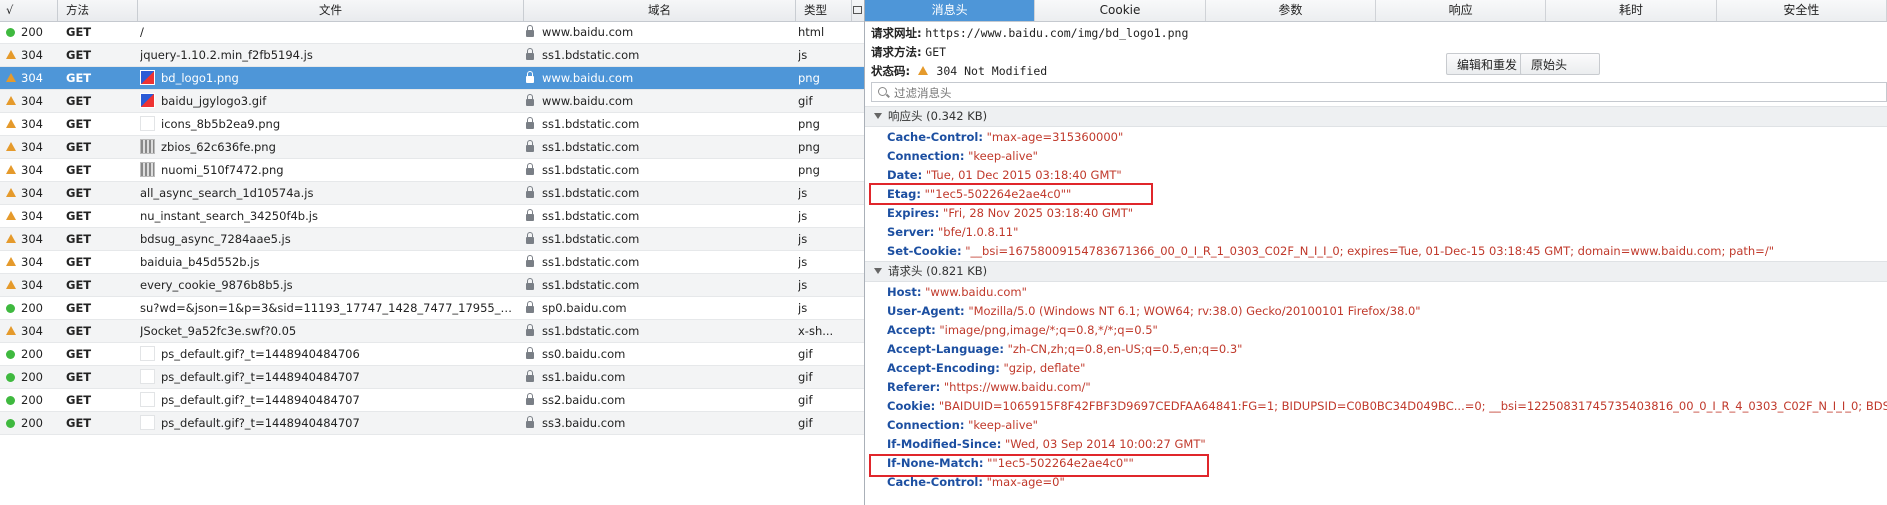  What do you see at coordinates (432, 78) in the screenshot?
I see `request-row: 304 GET bd_logo1.png www.baidu.com png` at bounding box center [432, 78].